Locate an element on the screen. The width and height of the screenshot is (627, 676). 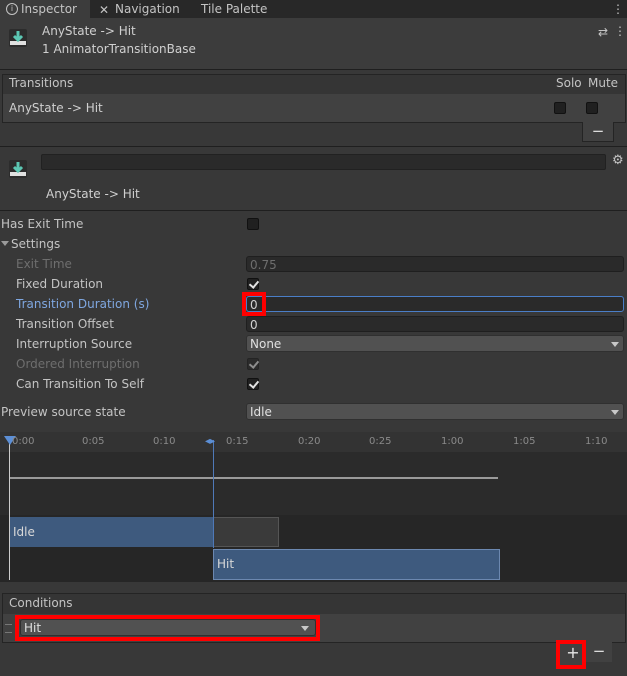
has-exit-time-label: Has Exit Time is located at coordinates (42, 224).